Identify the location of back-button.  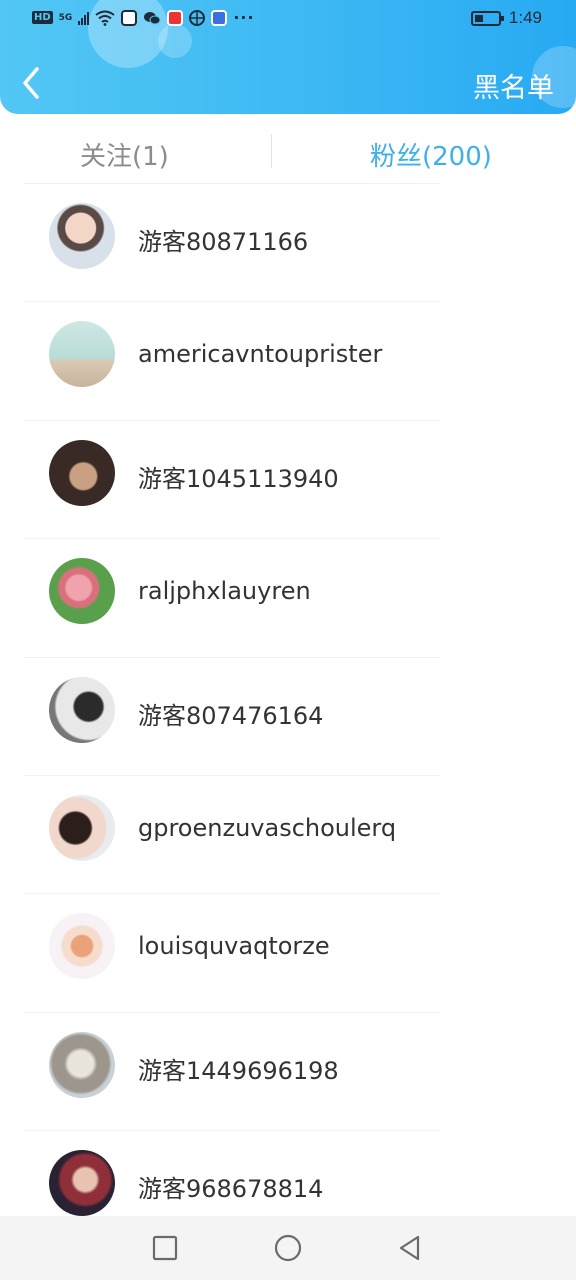
(33, 83).